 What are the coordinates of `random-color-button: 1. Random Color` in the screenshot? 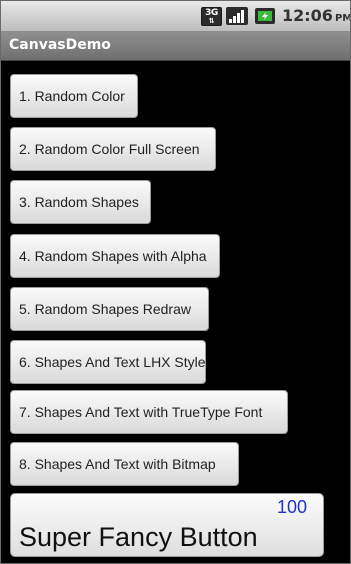 It's located at (74, 96).